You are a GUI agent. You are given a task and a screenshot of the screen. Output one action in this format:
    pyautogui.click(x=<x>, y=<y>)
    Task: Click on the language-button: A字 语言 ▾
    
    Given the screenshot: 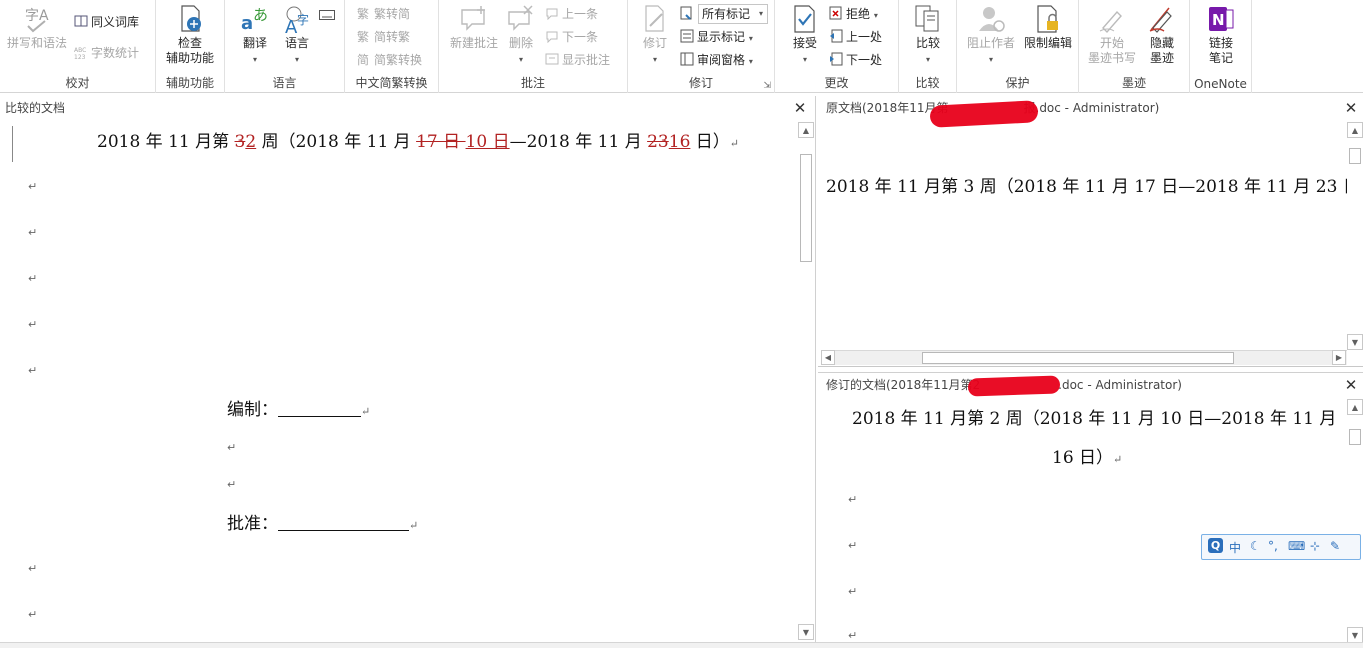 What is the action you would take?
    pyautogui.click(x=297, y=35)
    